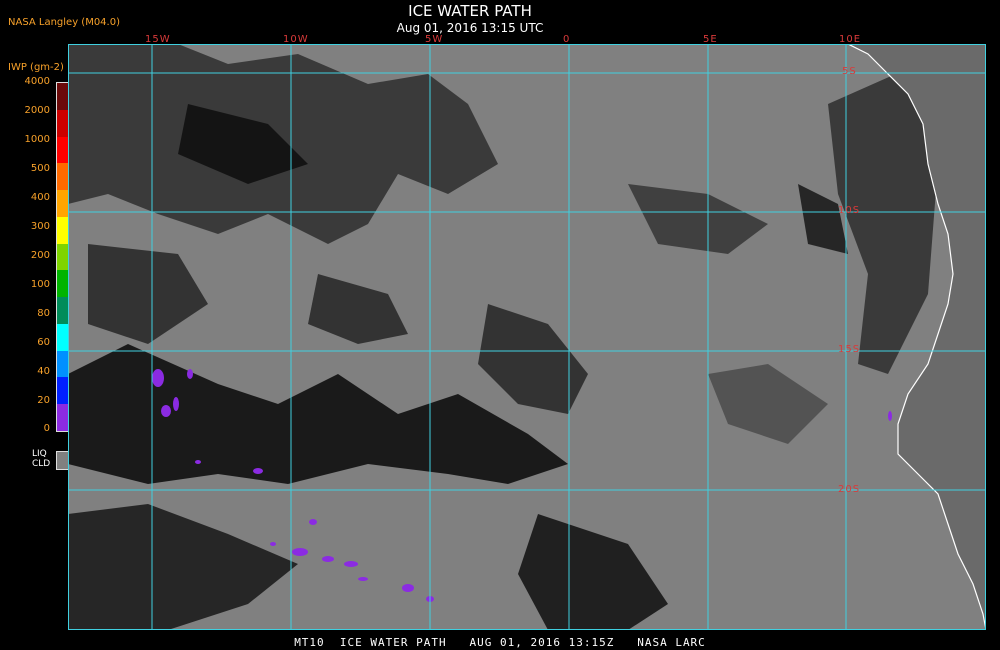  I want to click on legend-label: 80, so click(43, 313).